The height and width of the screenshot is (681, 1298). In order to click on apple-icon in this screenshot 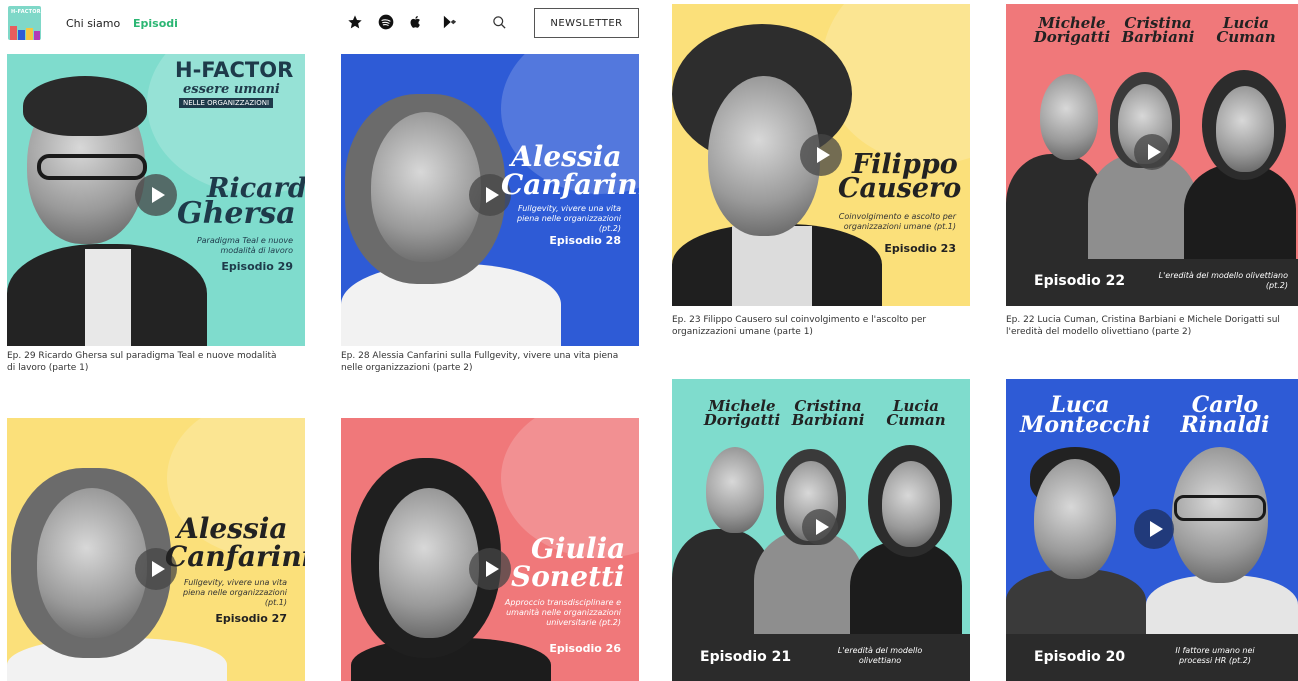, I will do `click(416, 22)`.